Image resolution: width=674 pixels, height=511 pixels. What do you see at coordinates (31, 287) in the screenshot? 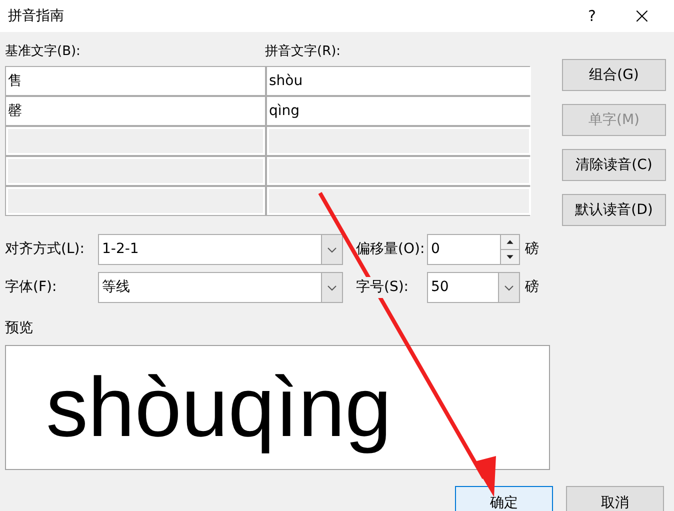
I see `field-label: 字体(F):` at bounding box center [31, 287].